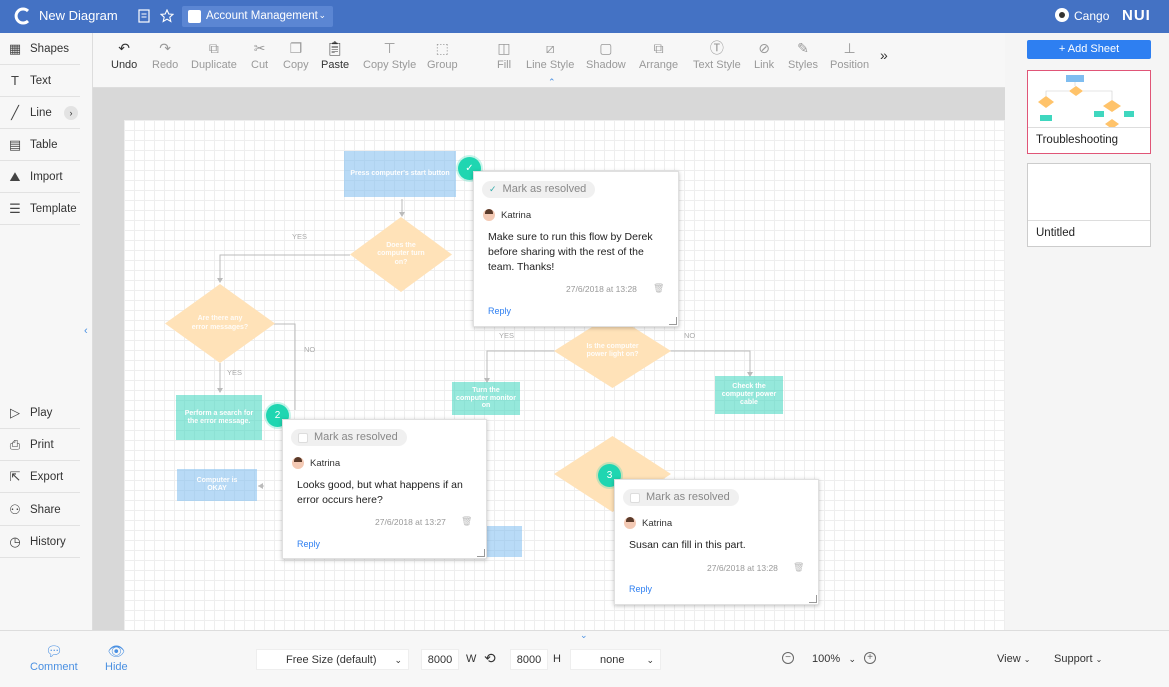 The image size is (1169, 687). I want to click on sidebar-item-line: ╱ Line ›, so click(40, 113).